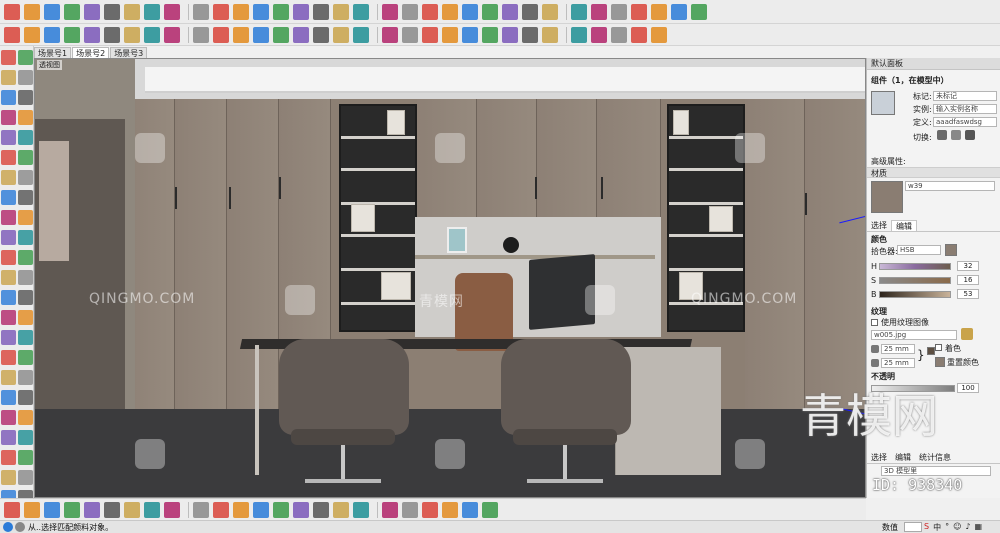 The width and height of the screenshot is (1000, 533). I want to click on trim-icon, so click(201, 34).